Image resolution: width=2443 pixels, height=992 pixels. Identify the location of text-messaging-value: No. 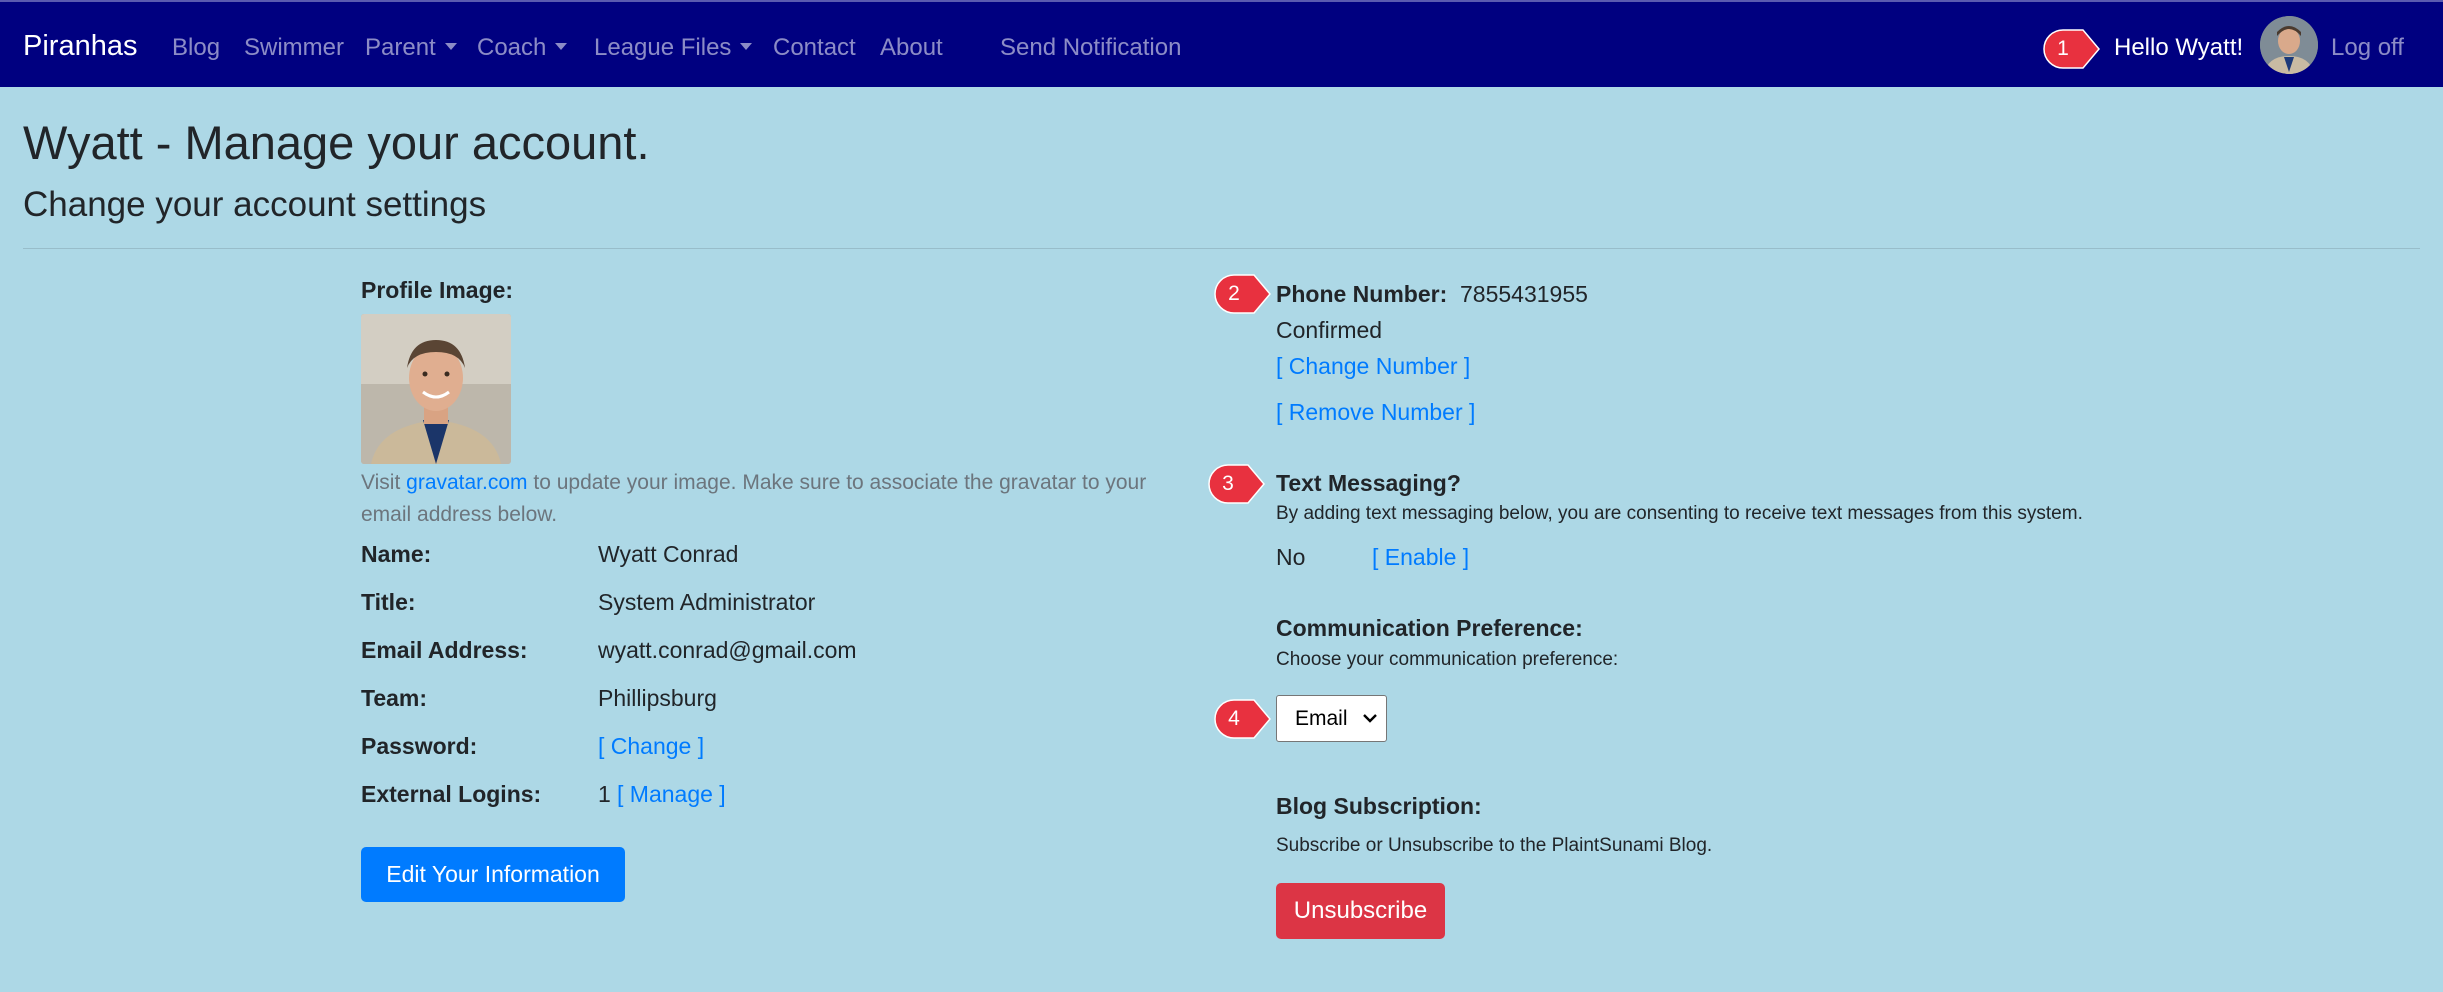
(1291, 557).